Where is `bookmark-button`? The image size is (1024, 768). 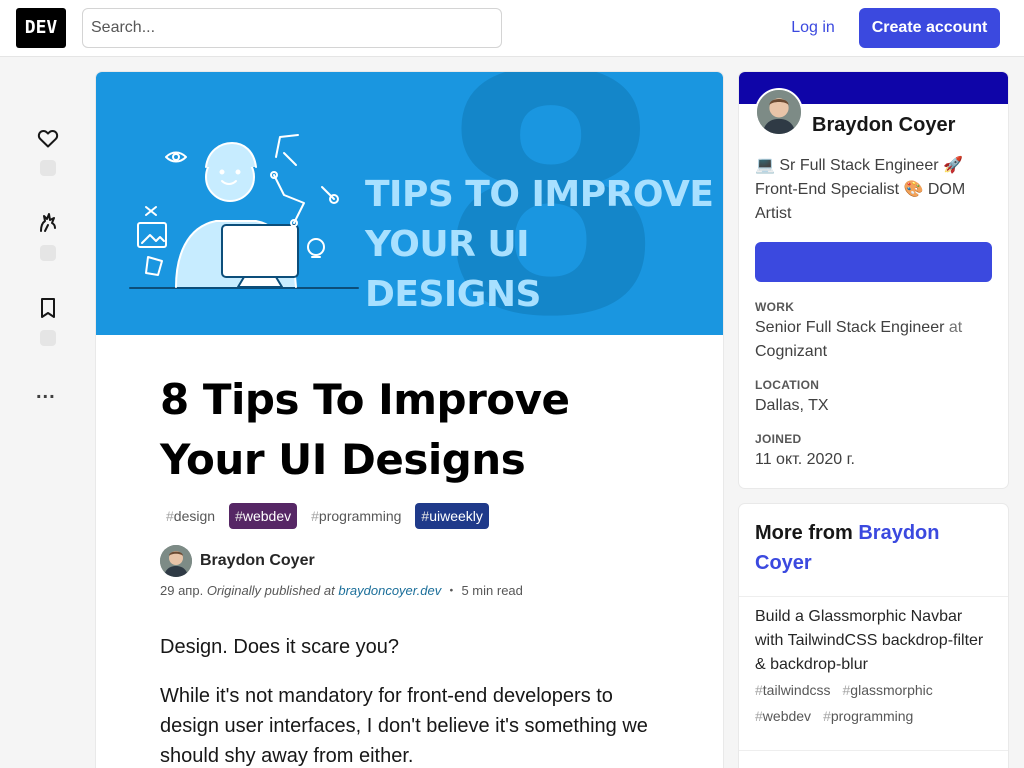
bookmark-button is located at coordinates (48, 321).